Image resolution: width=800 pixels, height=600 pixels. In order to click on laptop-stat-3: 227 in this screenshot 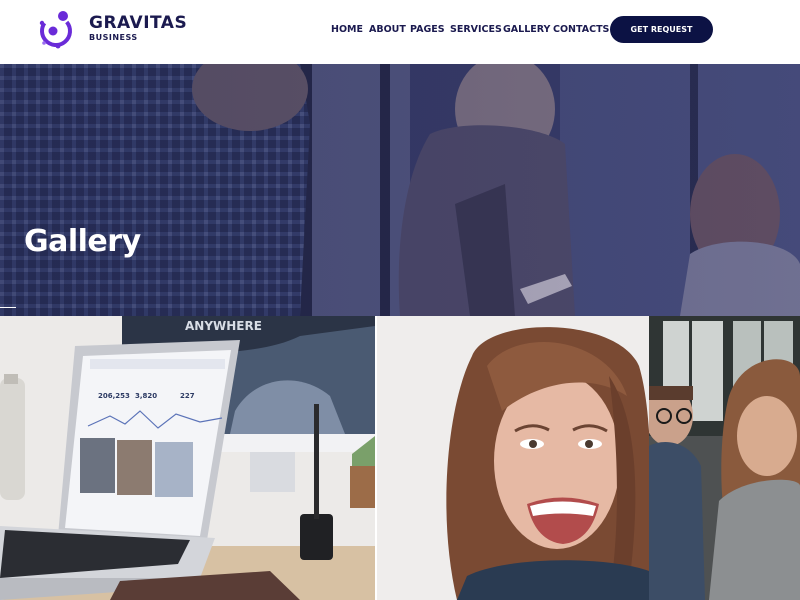, I will do `click(187, 396)`.